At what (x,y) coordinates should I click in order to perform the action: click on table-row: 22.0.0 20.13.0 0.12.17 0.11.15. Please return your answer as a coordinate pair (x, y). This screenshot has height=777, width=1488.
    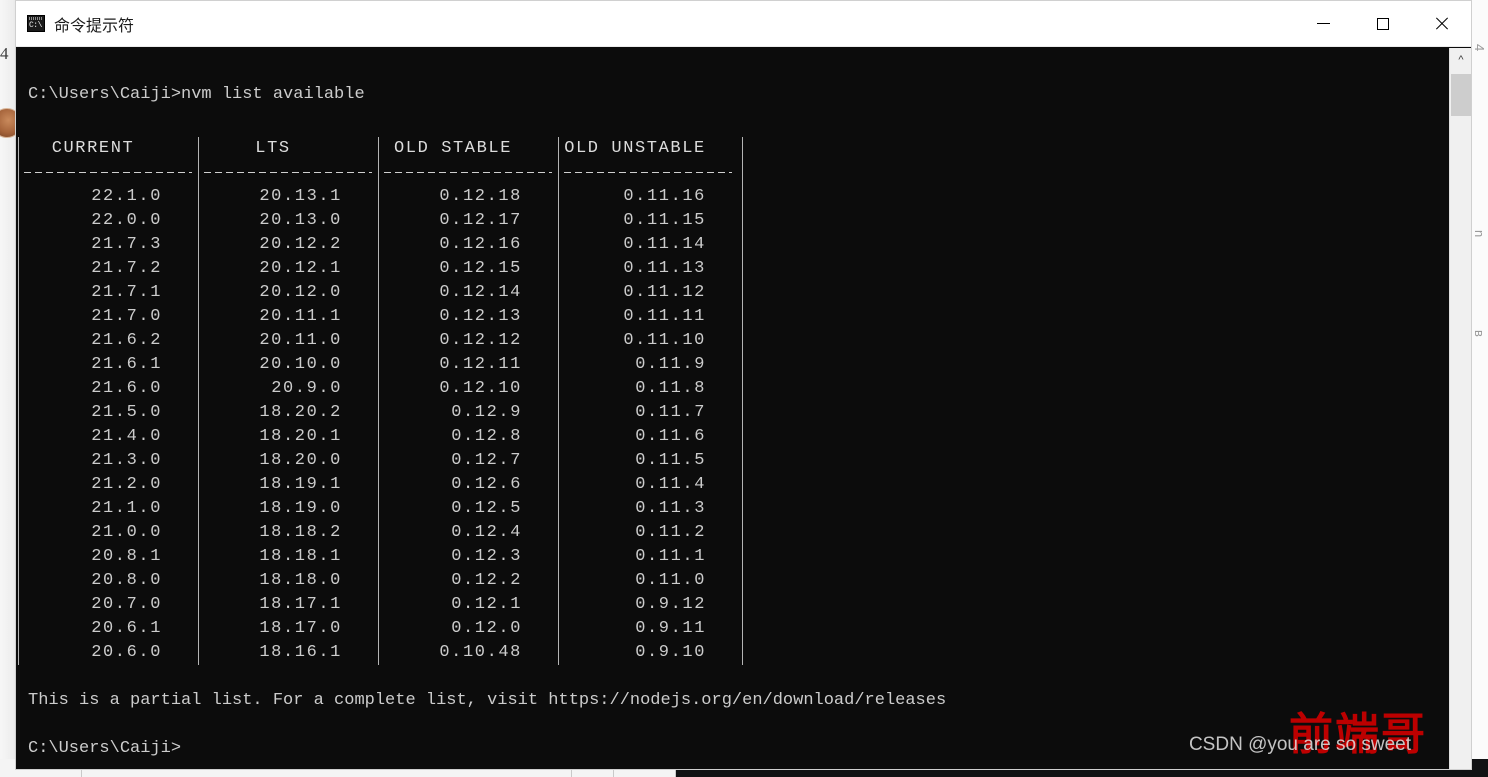
    Looking at the image, I should click on (743, 221).